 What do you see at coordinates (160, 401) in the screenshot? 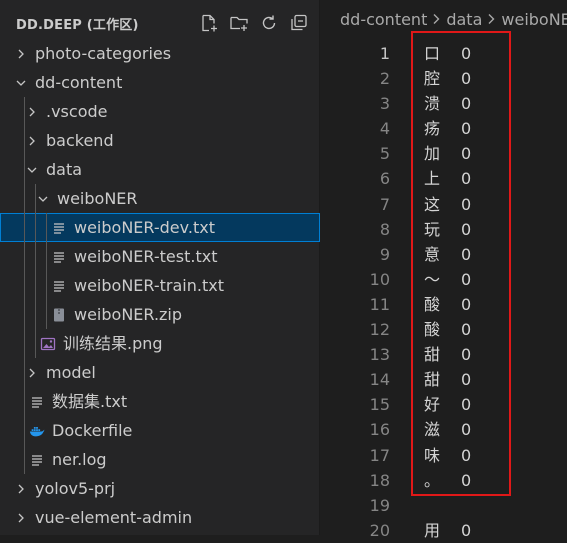
I see `tree-item: 数据集.txt` at bounding box center [160, 401].